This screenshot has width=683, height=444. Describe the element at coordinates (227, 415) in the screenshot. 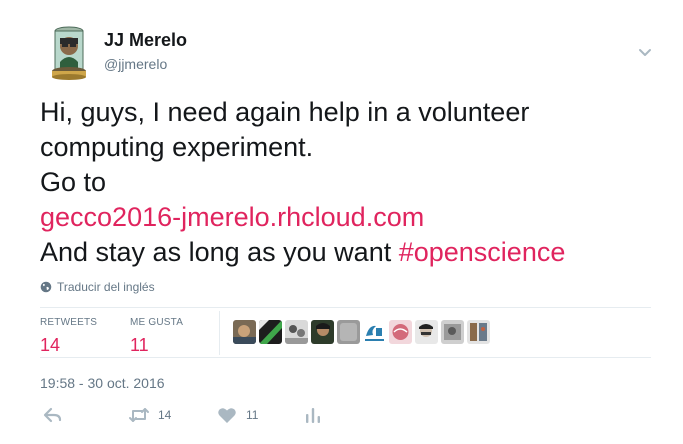

I see `heart-icon` at that location.